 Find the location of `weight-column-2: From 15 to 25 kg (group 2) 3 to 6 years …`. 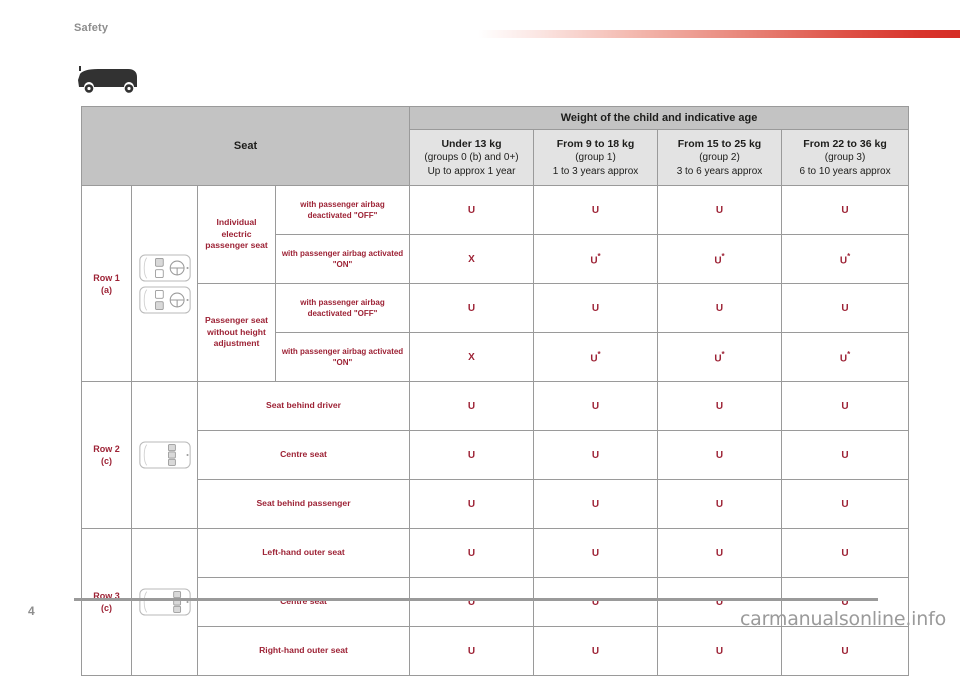

weight-column-2: From 15 to 25 kg (group 2) 3 to 6 years … is located at coordinates (719, 157).